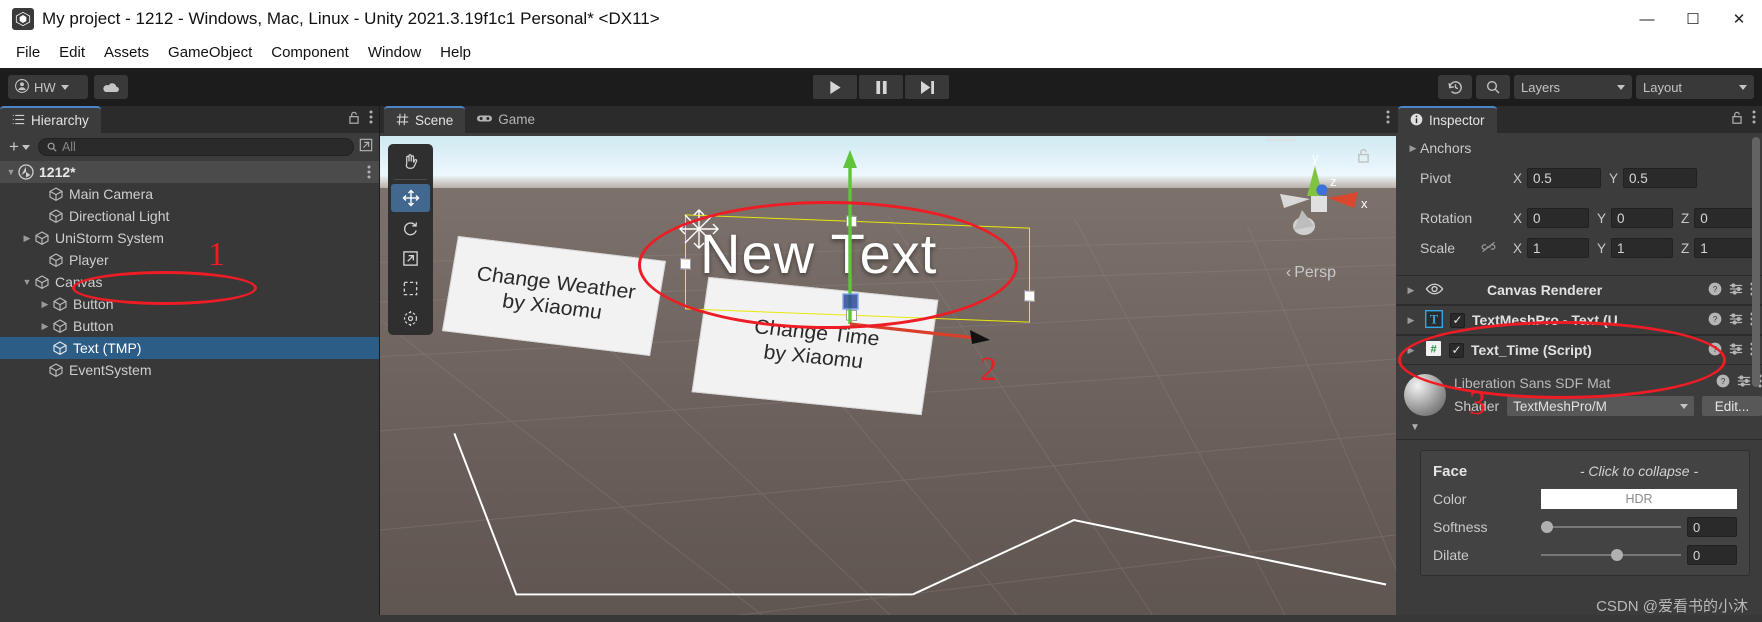  I want to click on perspective-label: ‹ Persp, so click(1311, 273).